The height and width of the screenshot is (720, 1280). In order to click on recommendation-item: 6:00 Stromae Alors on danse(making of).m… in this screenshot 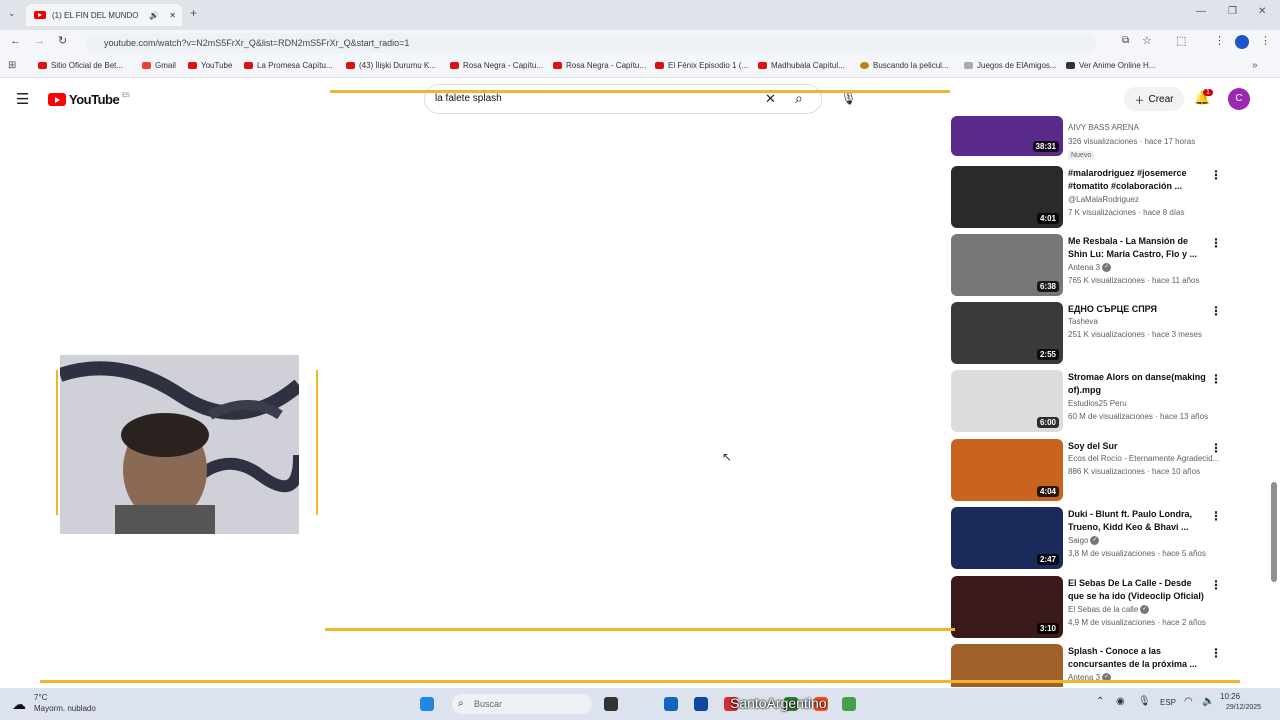, I will do `click(1109, 403)`.